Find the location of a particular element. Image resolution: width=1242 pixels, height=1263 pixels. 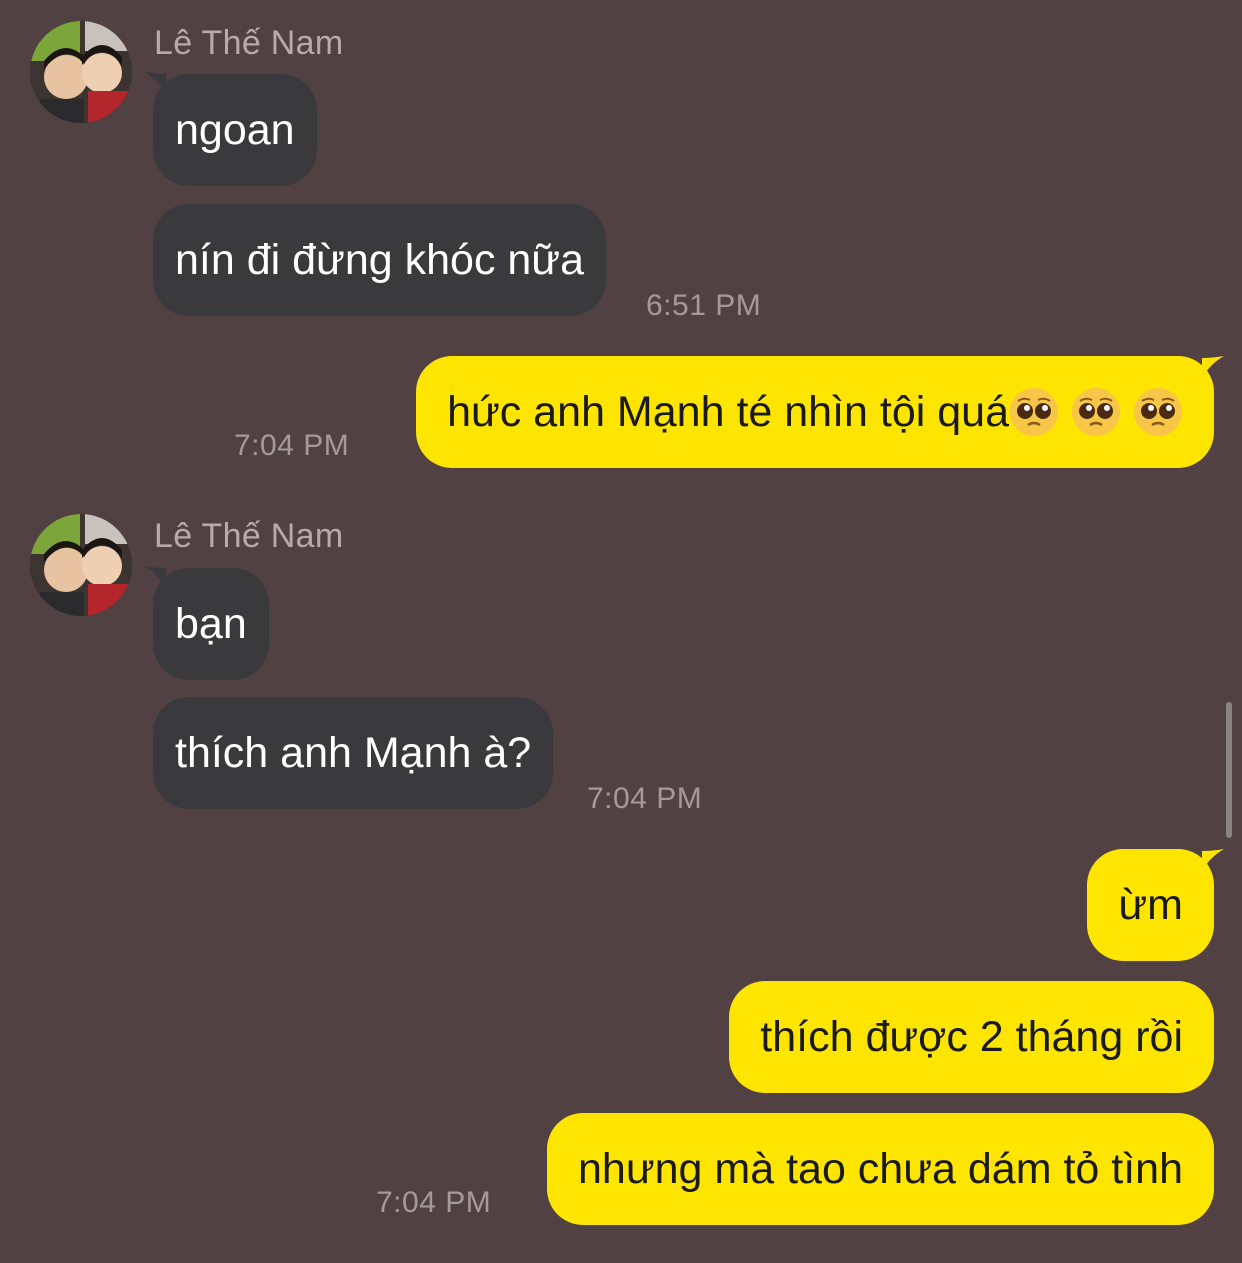

message-text: hức anh Mạnh té nhìn tội quá is located at coordinates (728, 412).